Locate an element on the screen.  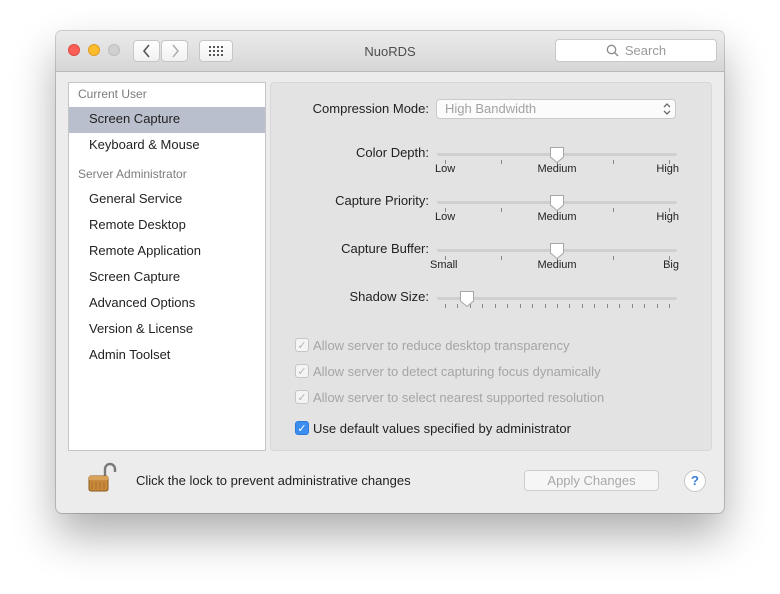
search-icon is located at coordinates (612, 50).